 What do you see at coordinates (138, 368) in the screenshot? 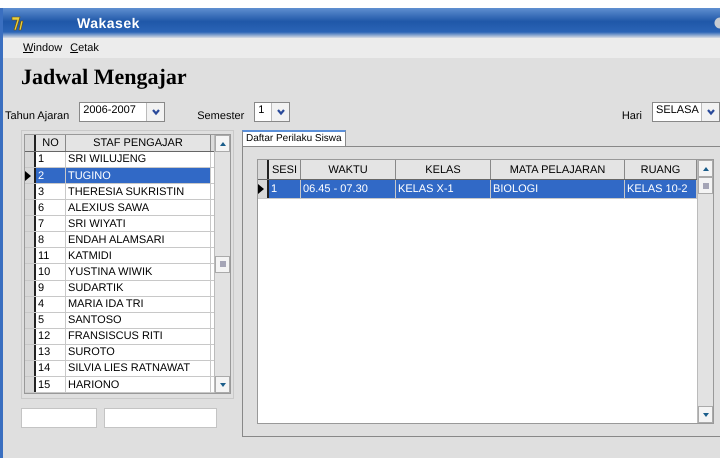
I see `table-cell: SILVIA LIES RATNAWAT` at bounding box center [138, 368].